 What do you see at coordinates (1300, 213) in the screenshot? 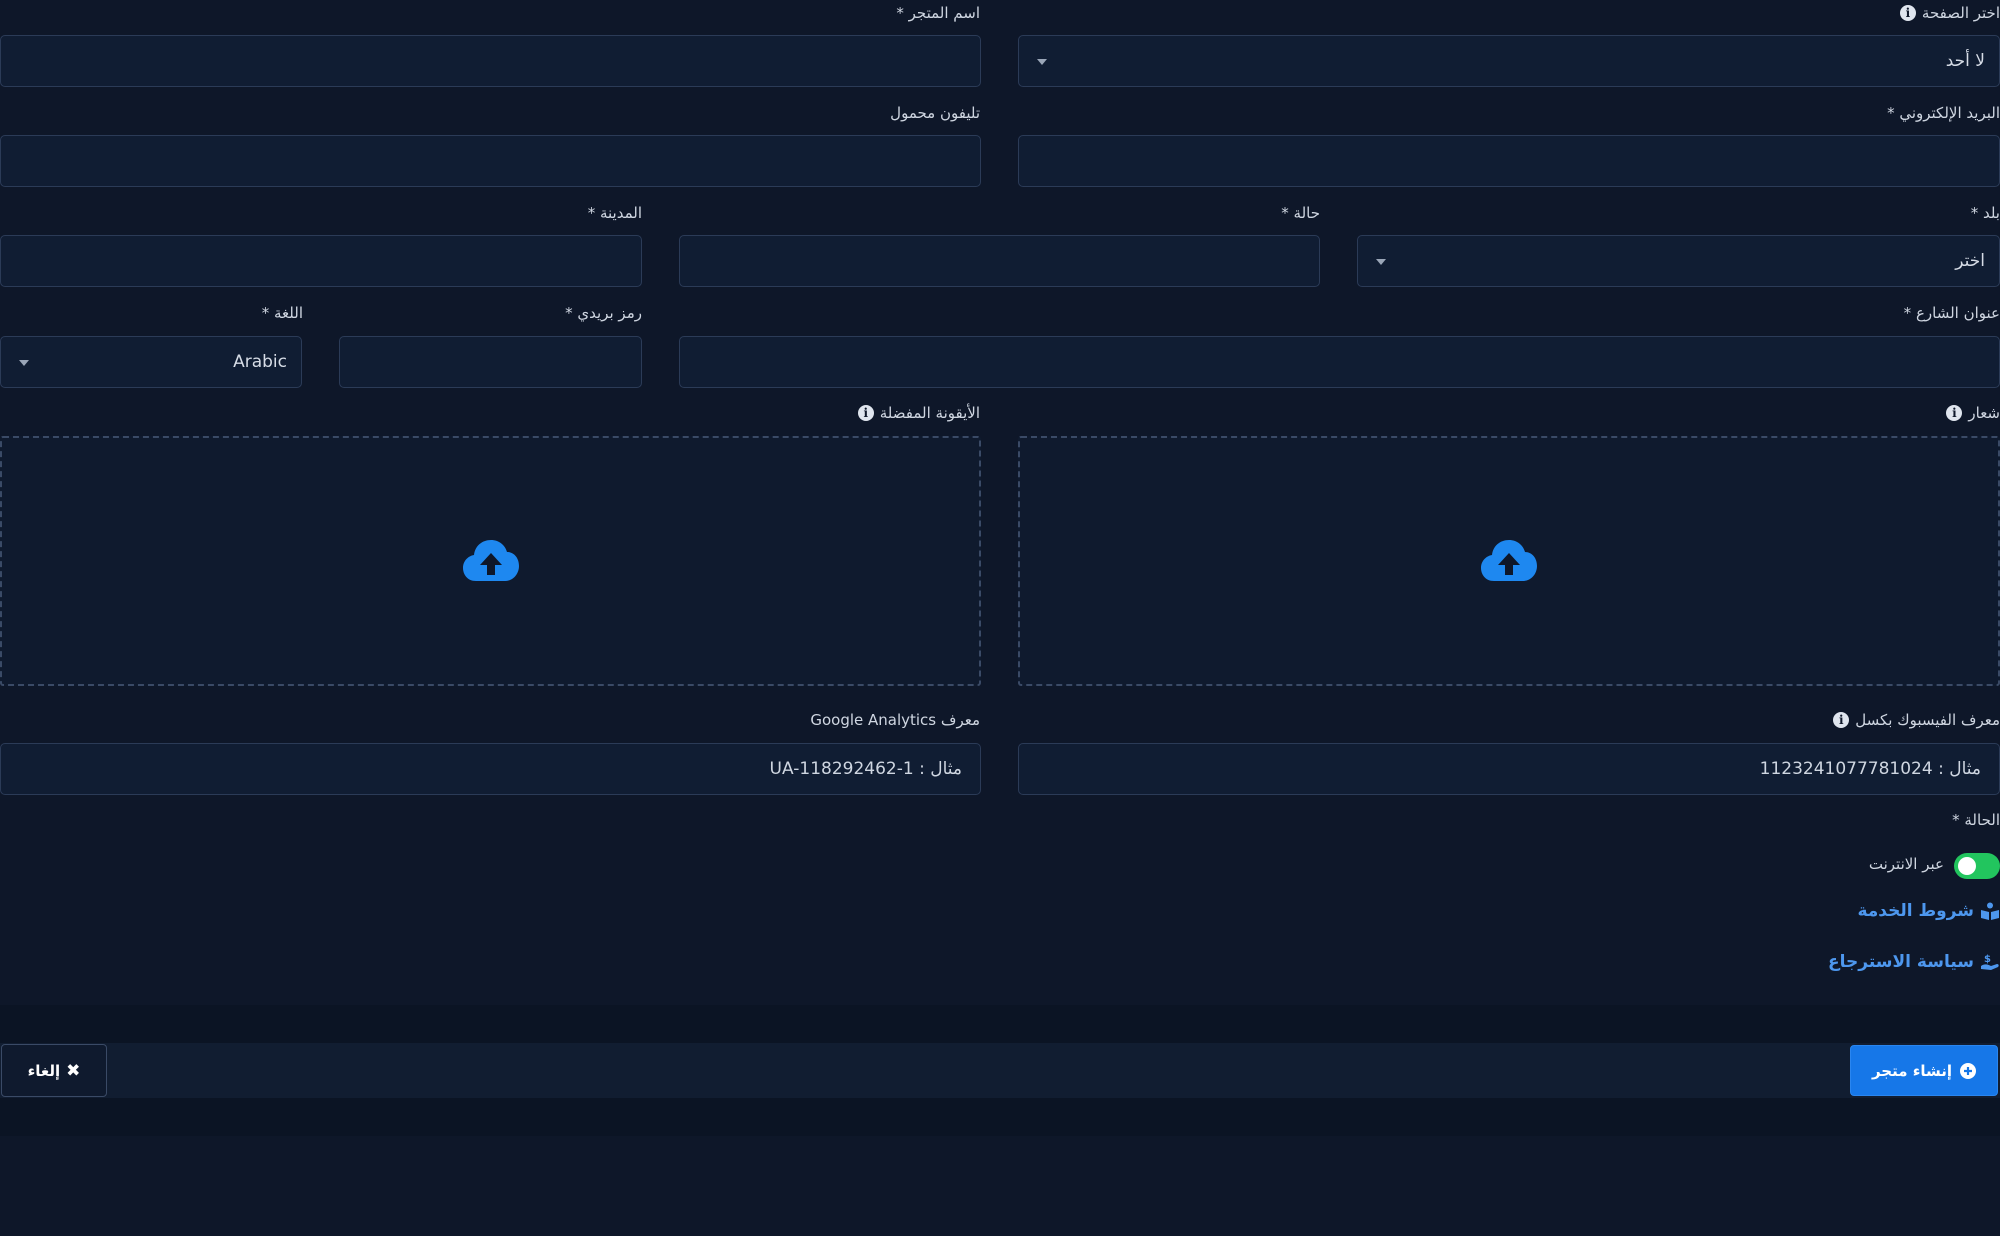
I see `state-label: حالة *` at bounding box center [1300, 213].